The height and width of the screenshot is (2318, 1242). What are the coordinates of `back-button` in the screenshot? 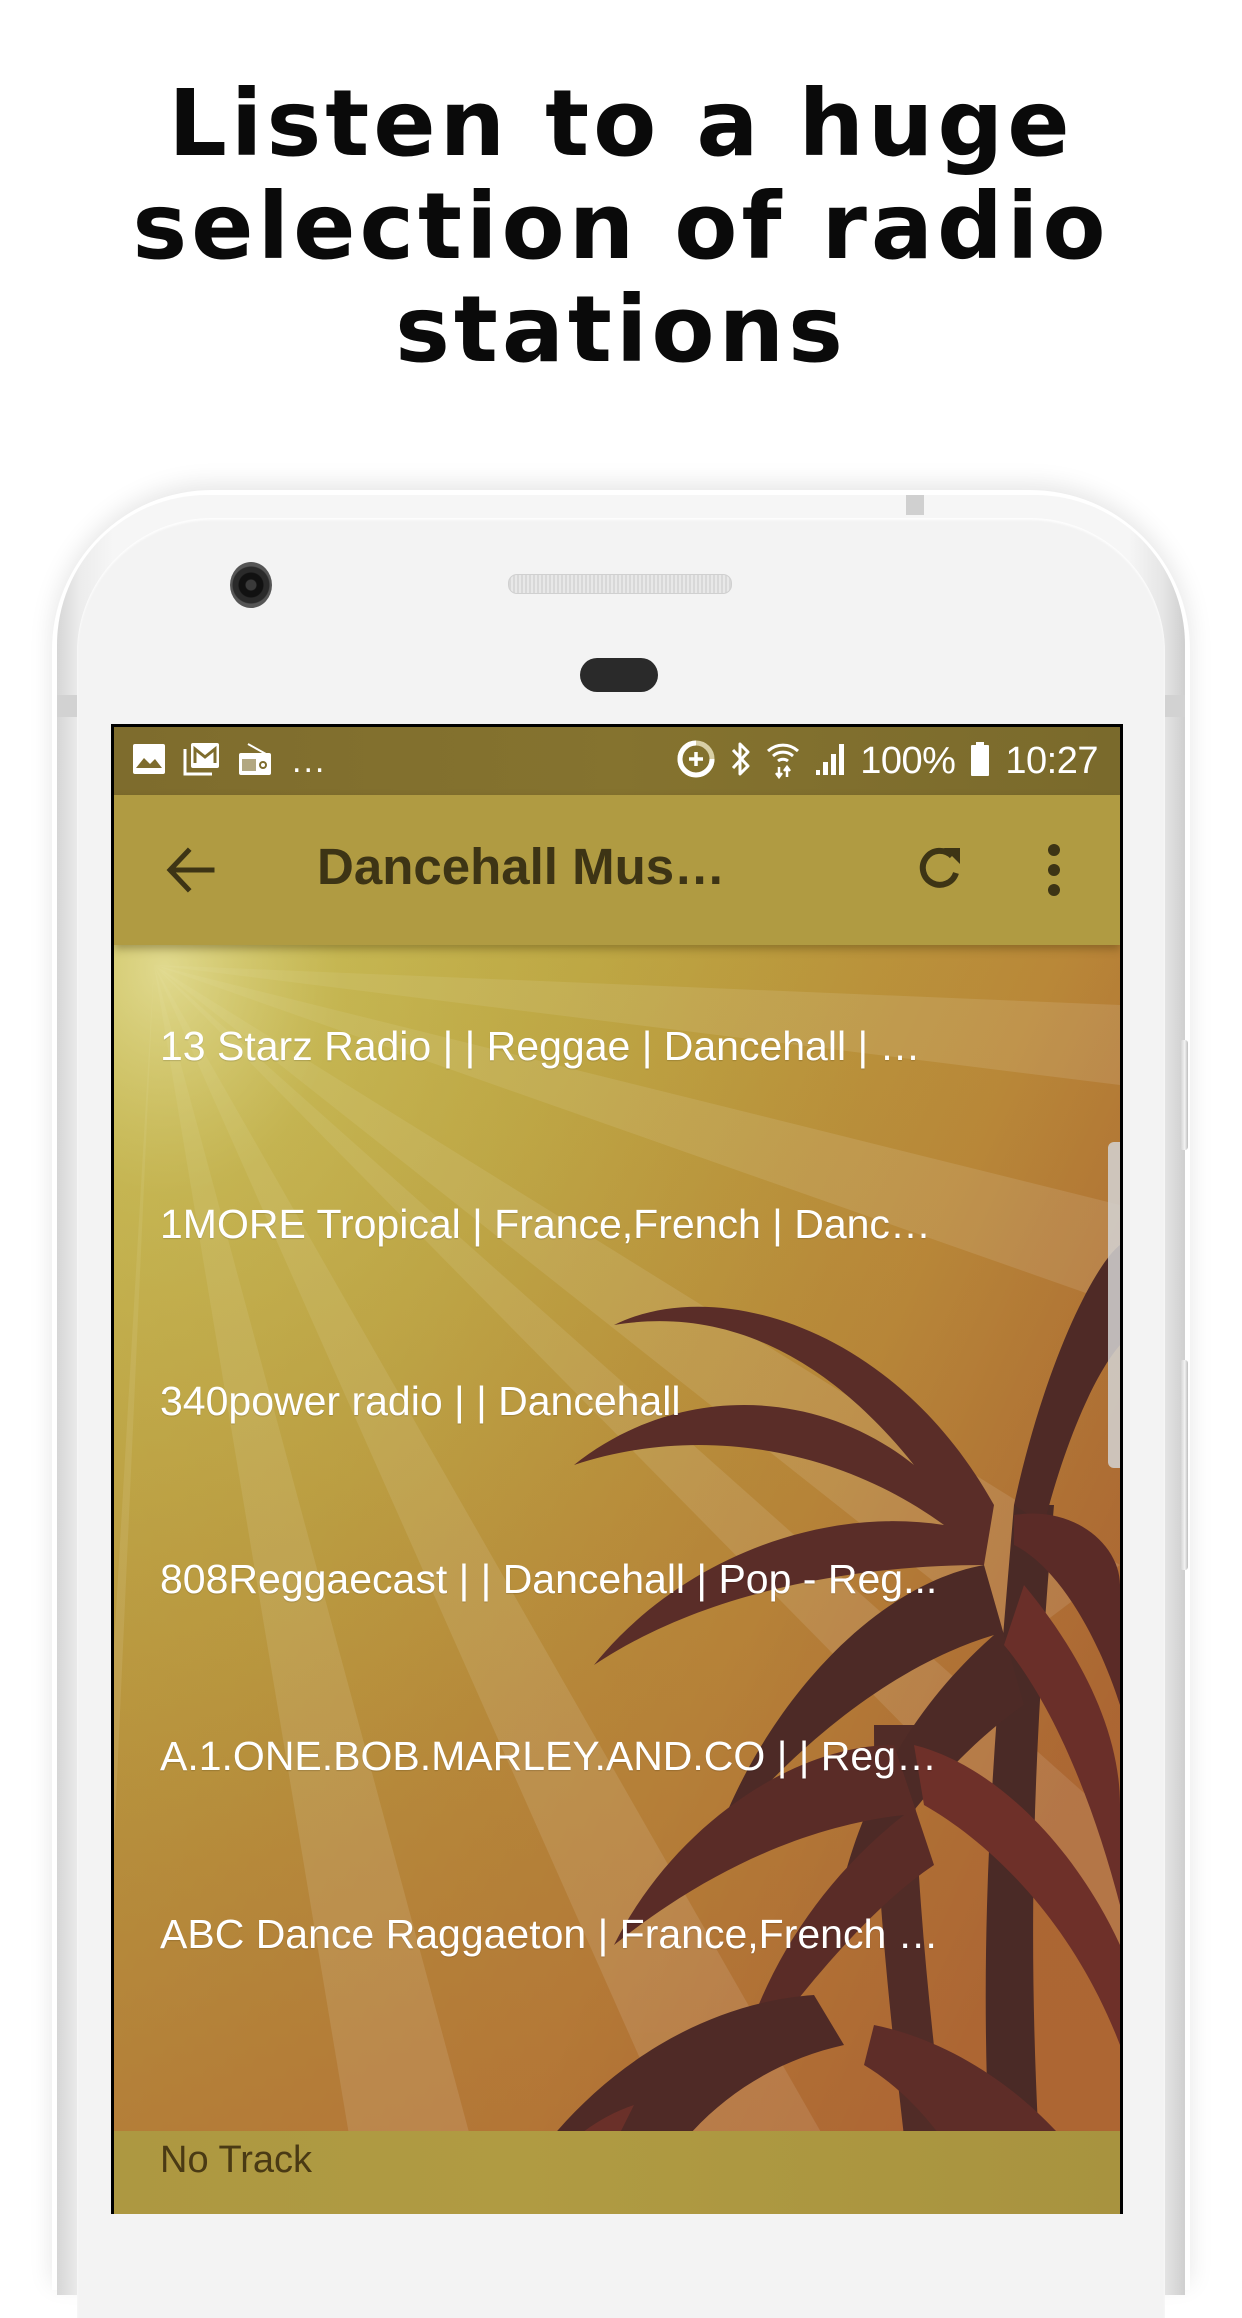 It's located at (192, 870).